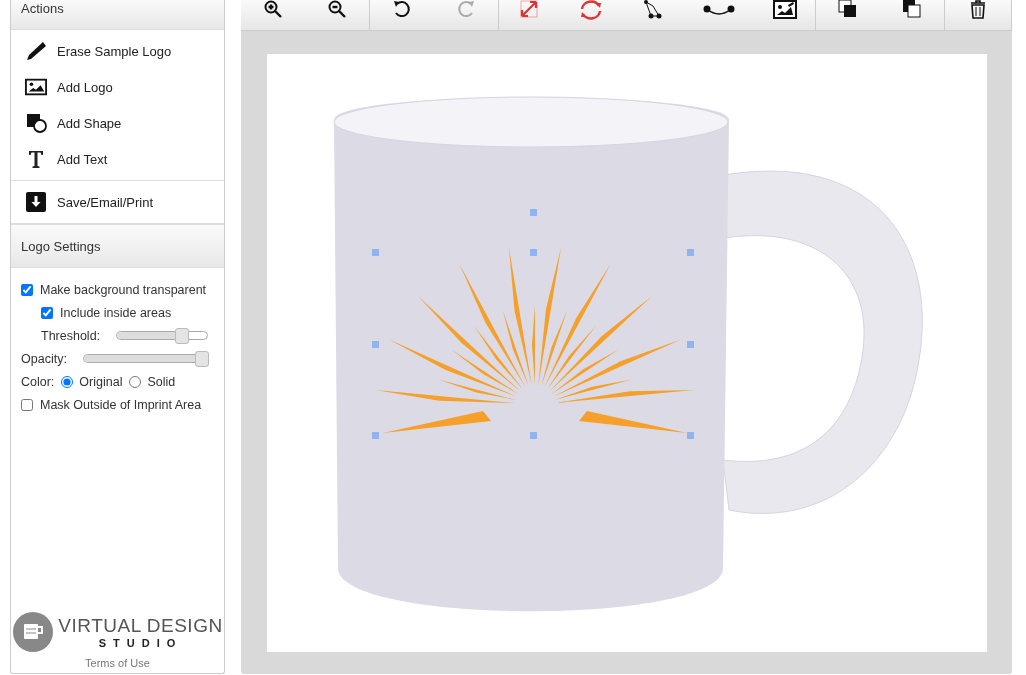  I want to click on download-icon, so click(36, 202).